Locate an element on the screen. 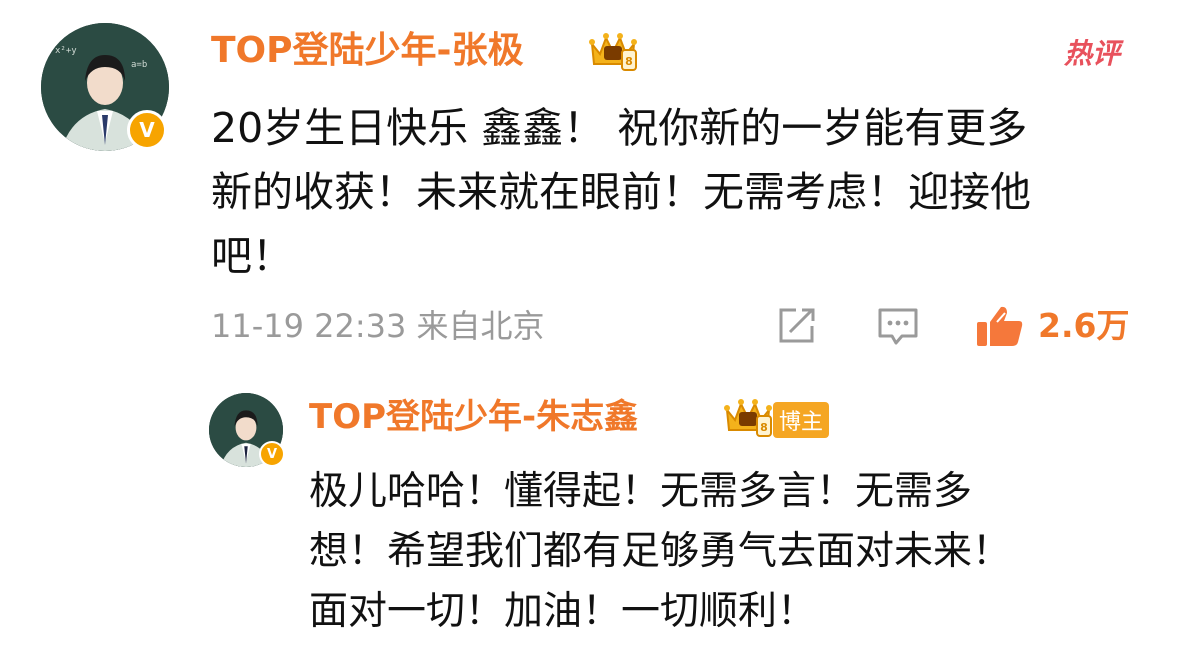 This screenshot has height=653, width=1179. svg-text: x²+y is located at coordinates (66, 51).